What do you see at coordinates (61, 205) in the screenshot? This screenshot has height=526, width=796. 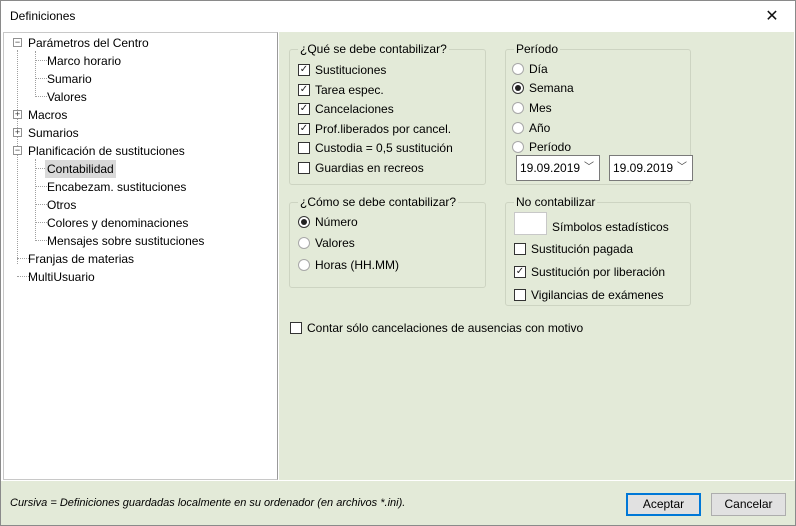 I see `tree-item-otros: Otros` at bounding box center [61, 205].